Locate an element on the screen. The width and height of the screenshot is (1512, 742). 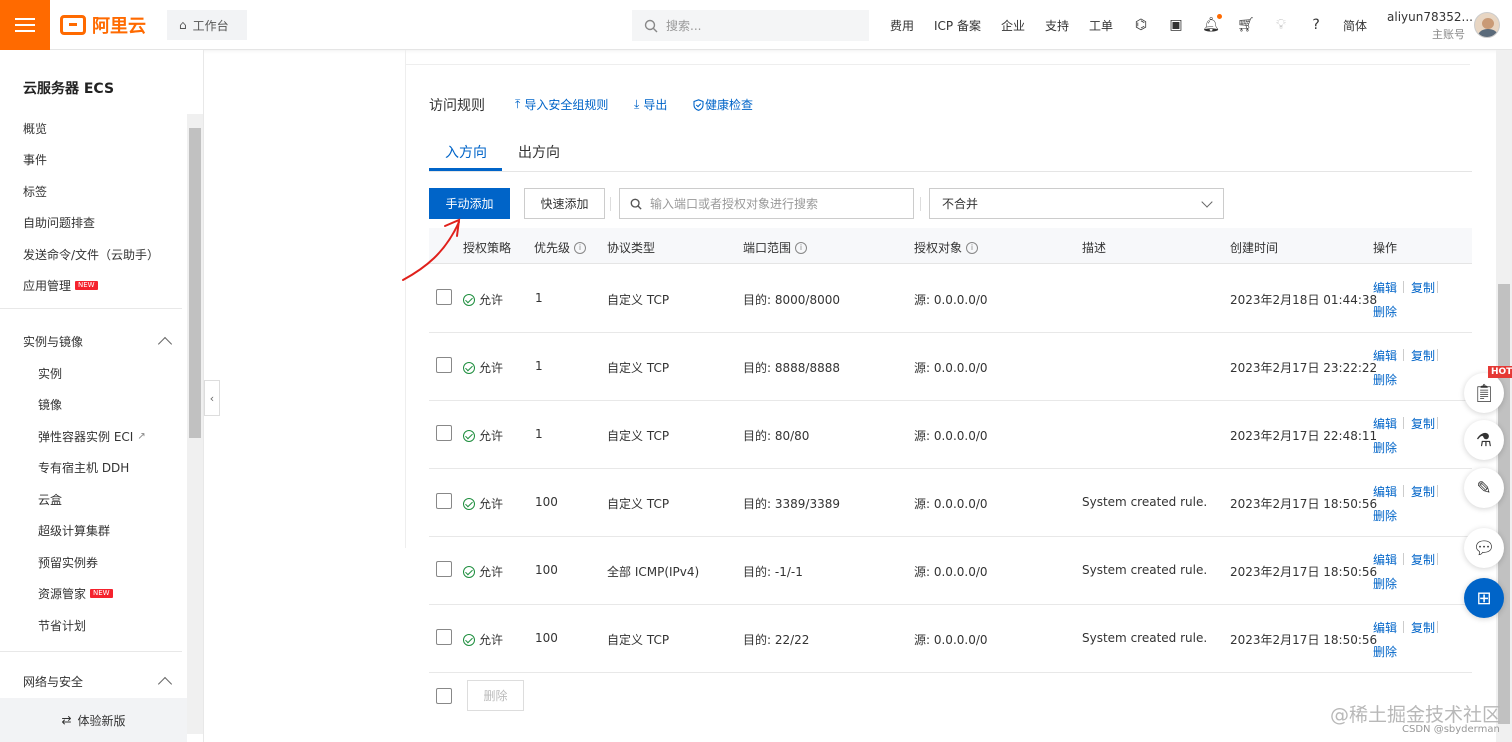
sidebar-item-image: 镜像 is located at coordinates (50, 404).